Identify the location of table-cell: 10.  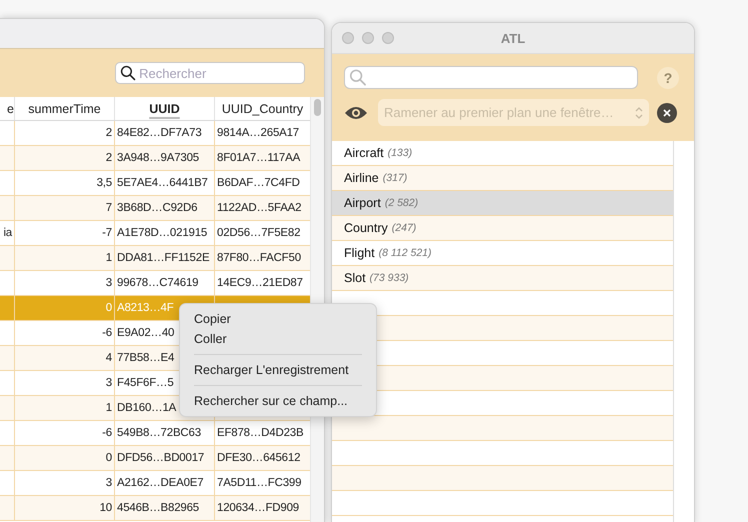
(64, 508).